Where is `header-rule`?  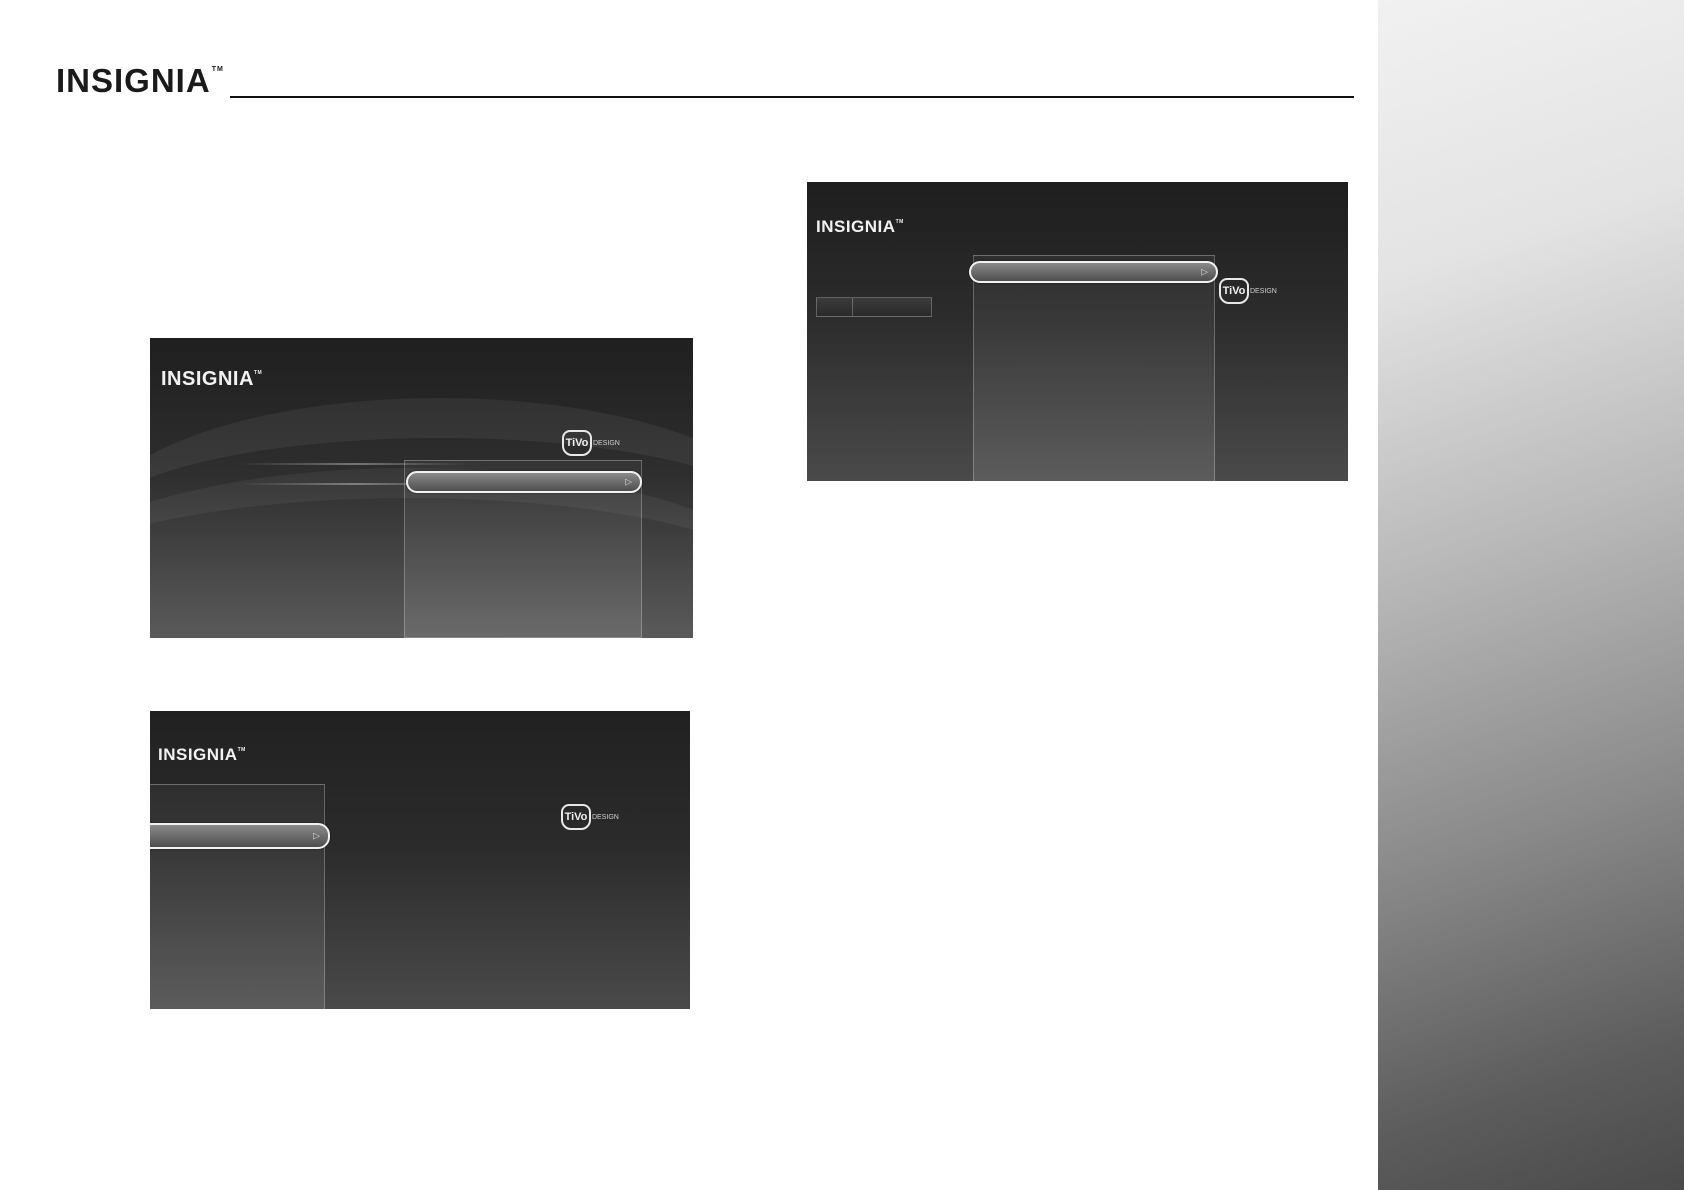 header-rule is located at coordinates (792, 97).